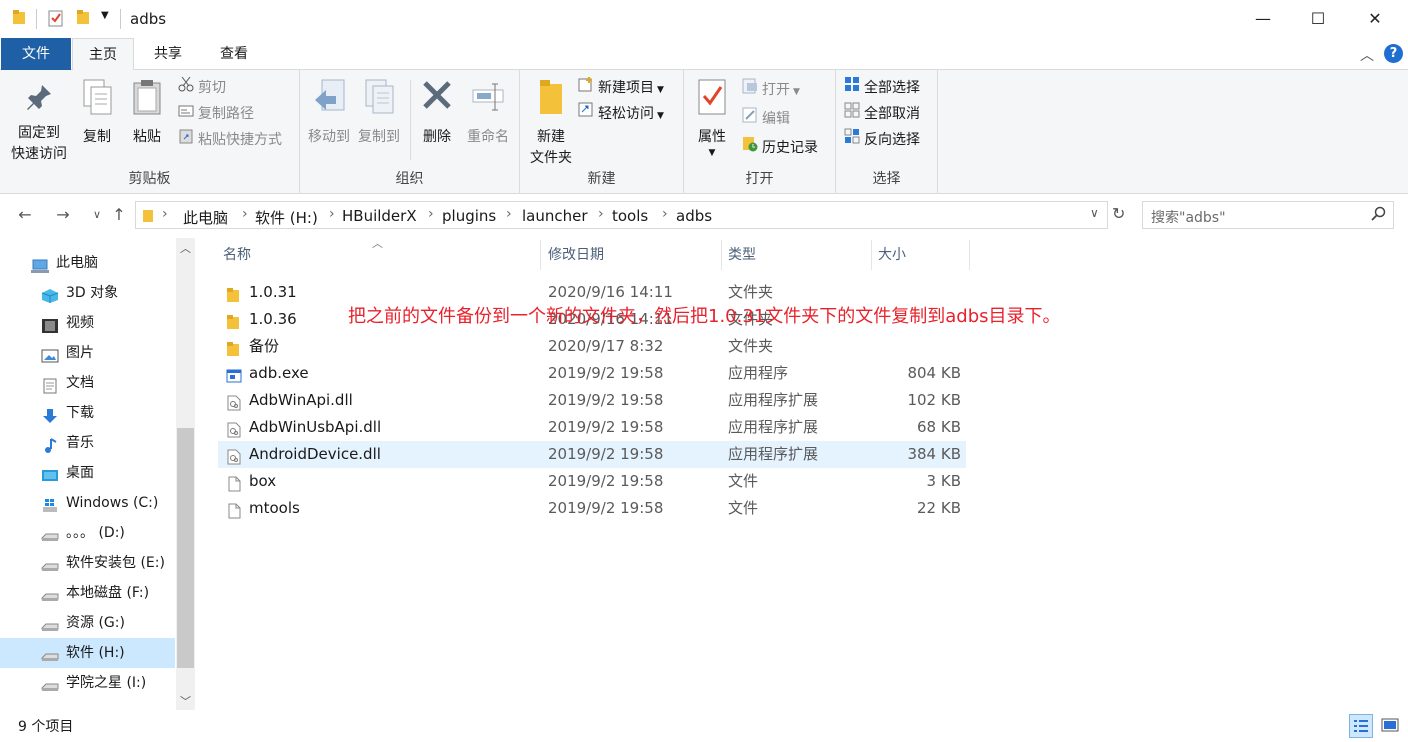 This screenshot has width=1408, height=742. Describe the element at coordinates (379, 113) in the screenshot. I see `copy-to-button: 复制到` at that location.